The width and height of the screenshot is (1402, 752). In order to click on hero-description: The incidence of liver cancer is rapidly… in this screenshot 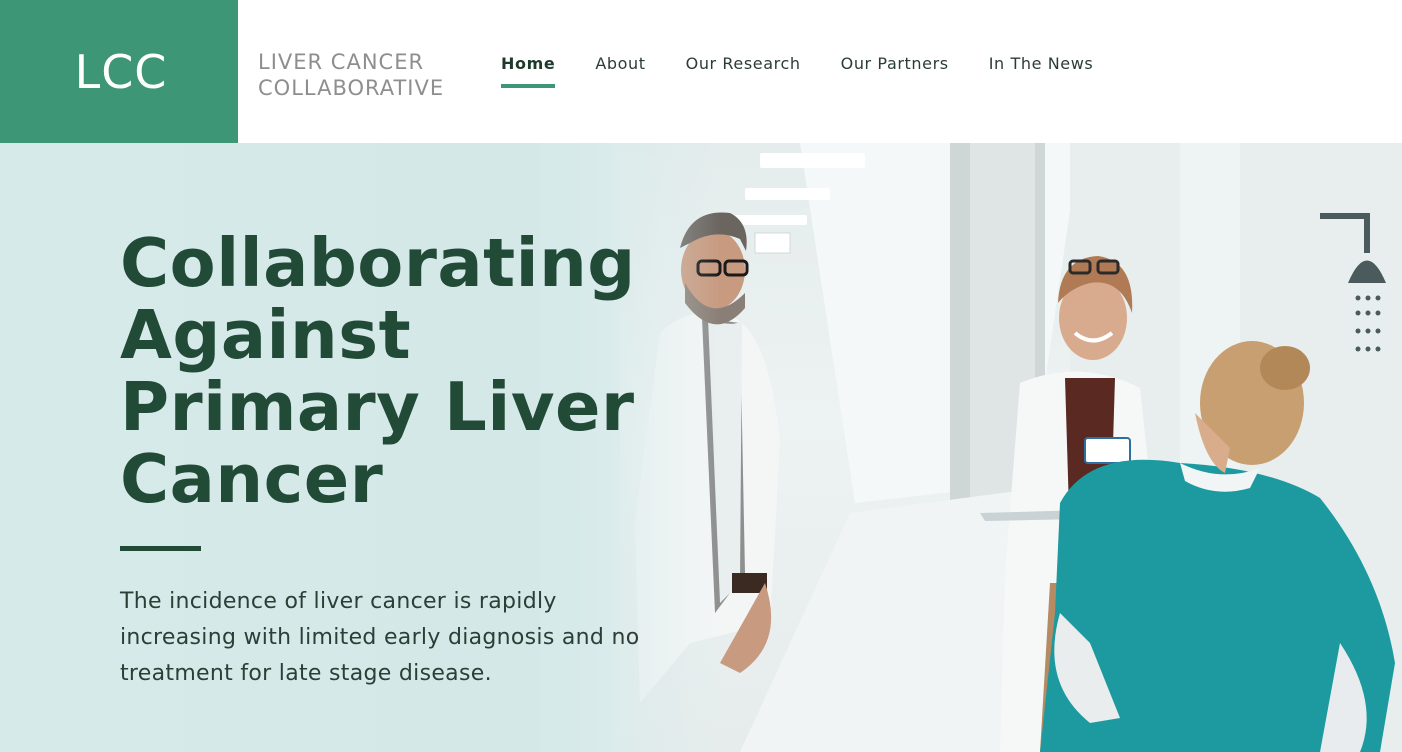, I will do `click(380, 637)`.